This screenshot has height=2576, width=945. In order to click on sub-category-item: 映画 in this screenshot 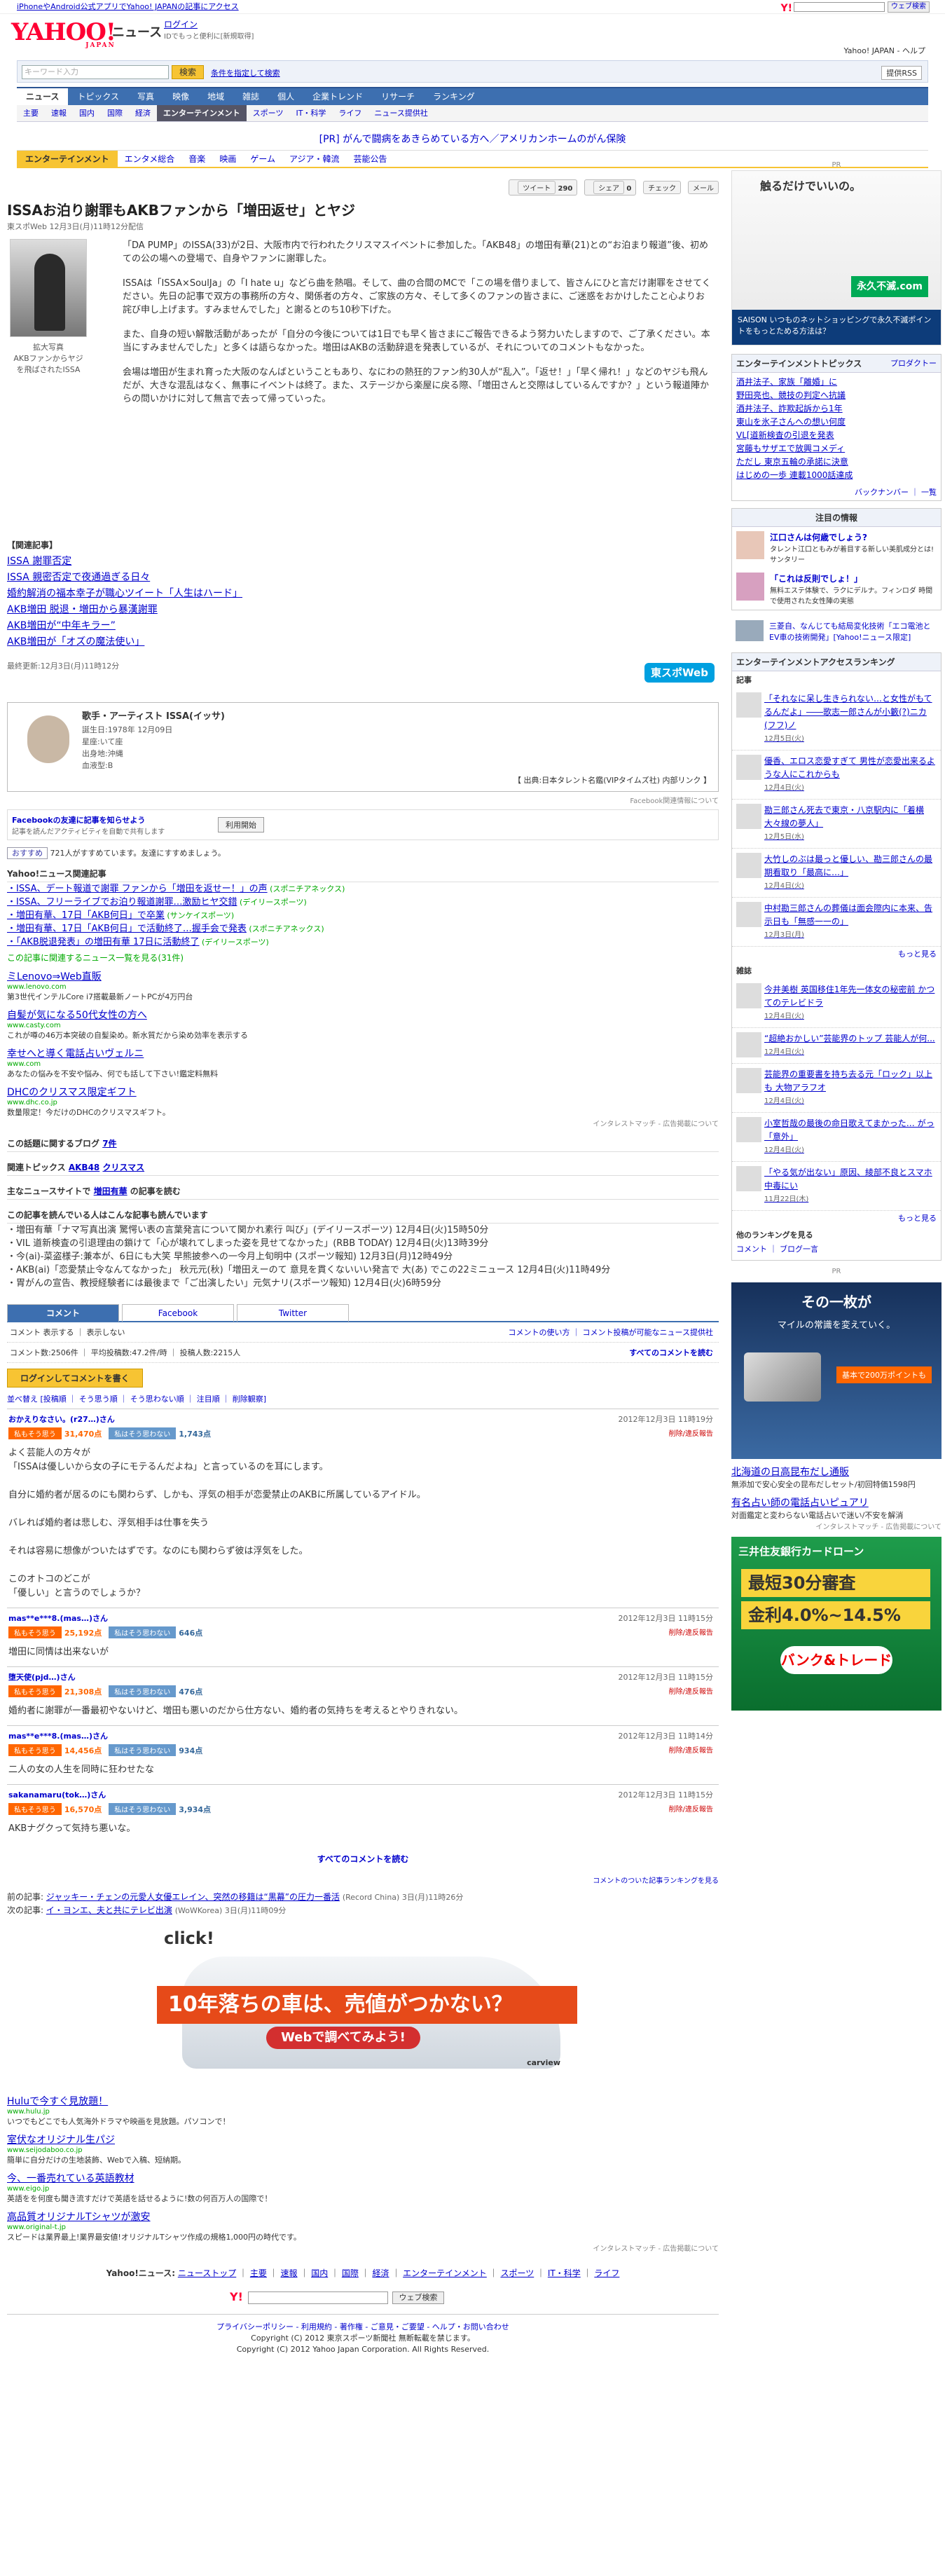, I will do `click(228, 159)`.